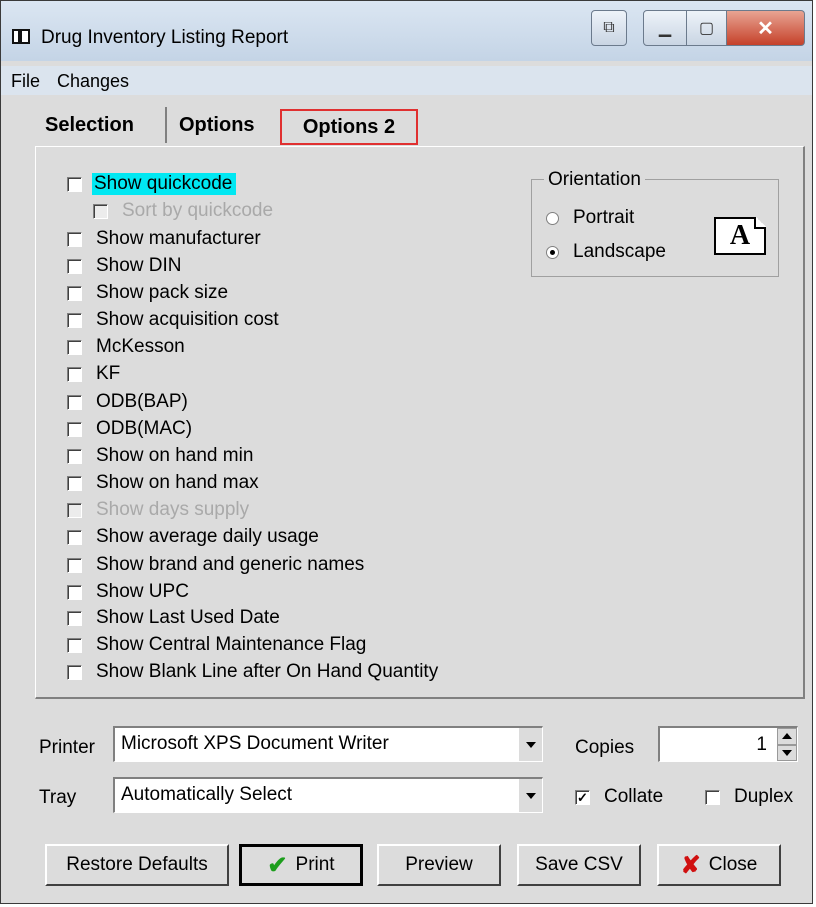  Describe the element at coordinates (177, 482) in the screenshot. I see `option-label: Show on hand max` at that location.